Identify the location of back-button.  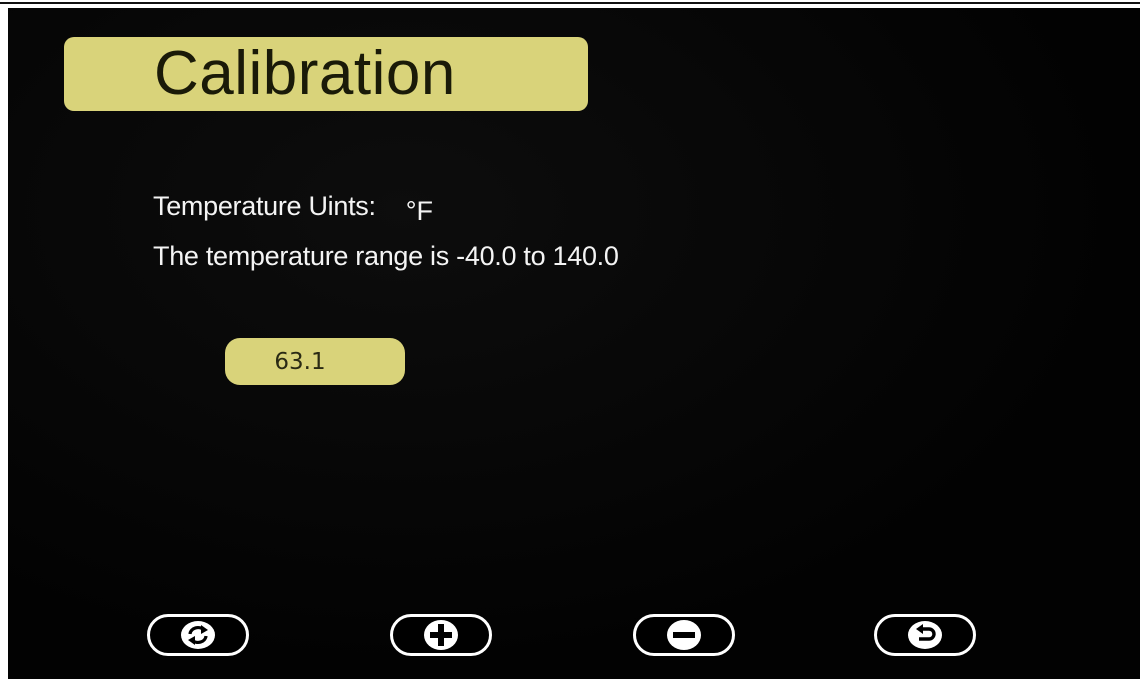
(925, 635).